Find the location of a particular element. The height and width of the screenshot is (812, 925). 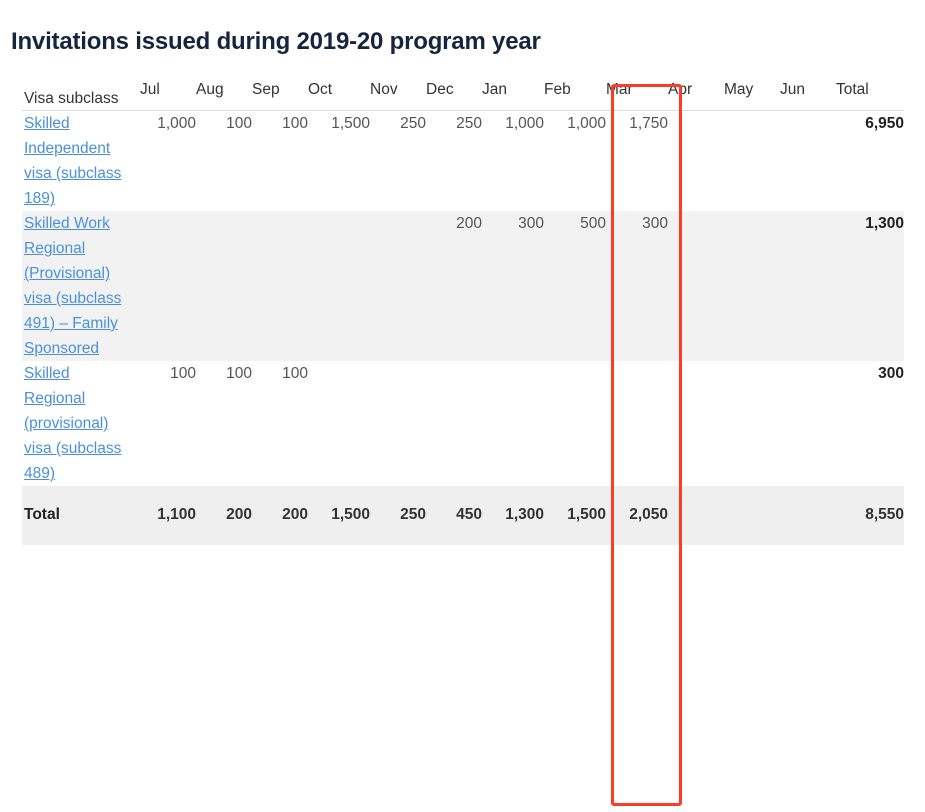

cell-sep is located at coordinates (280, 286).